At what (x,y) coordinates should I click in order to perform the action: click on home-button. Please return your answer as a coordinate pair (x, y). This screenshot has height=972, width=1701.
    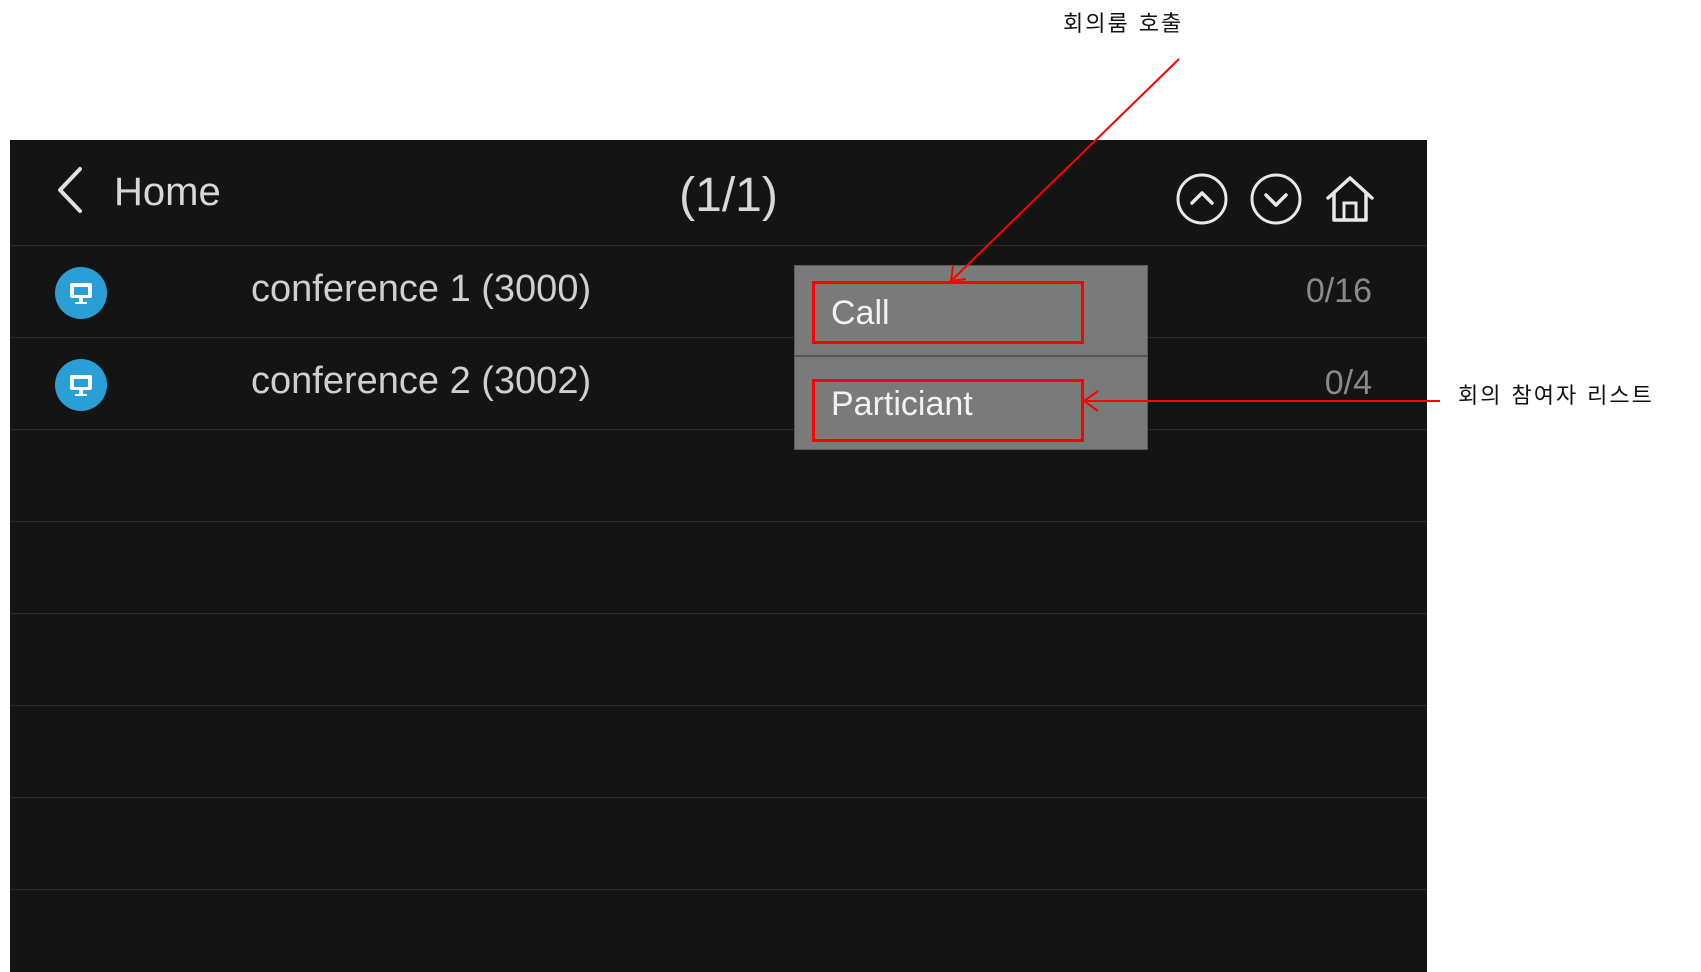
    Looking at the image, I should click on (1350, 199).